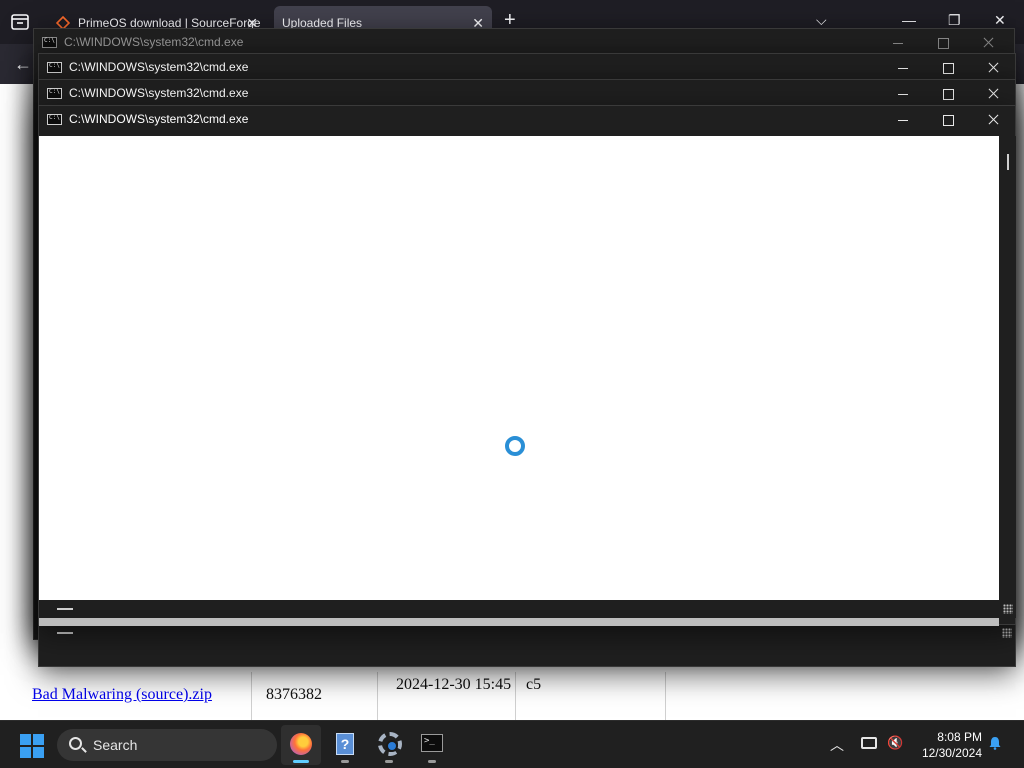  I want to click on back-arrow-icon: ←, so click(23, 64).